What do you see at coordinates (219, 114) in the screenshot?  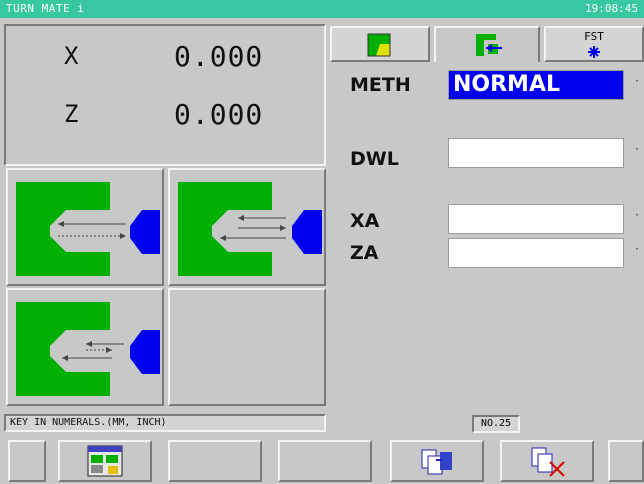 I see `z-position-value: 0.000` at bounding box center [219, 114].